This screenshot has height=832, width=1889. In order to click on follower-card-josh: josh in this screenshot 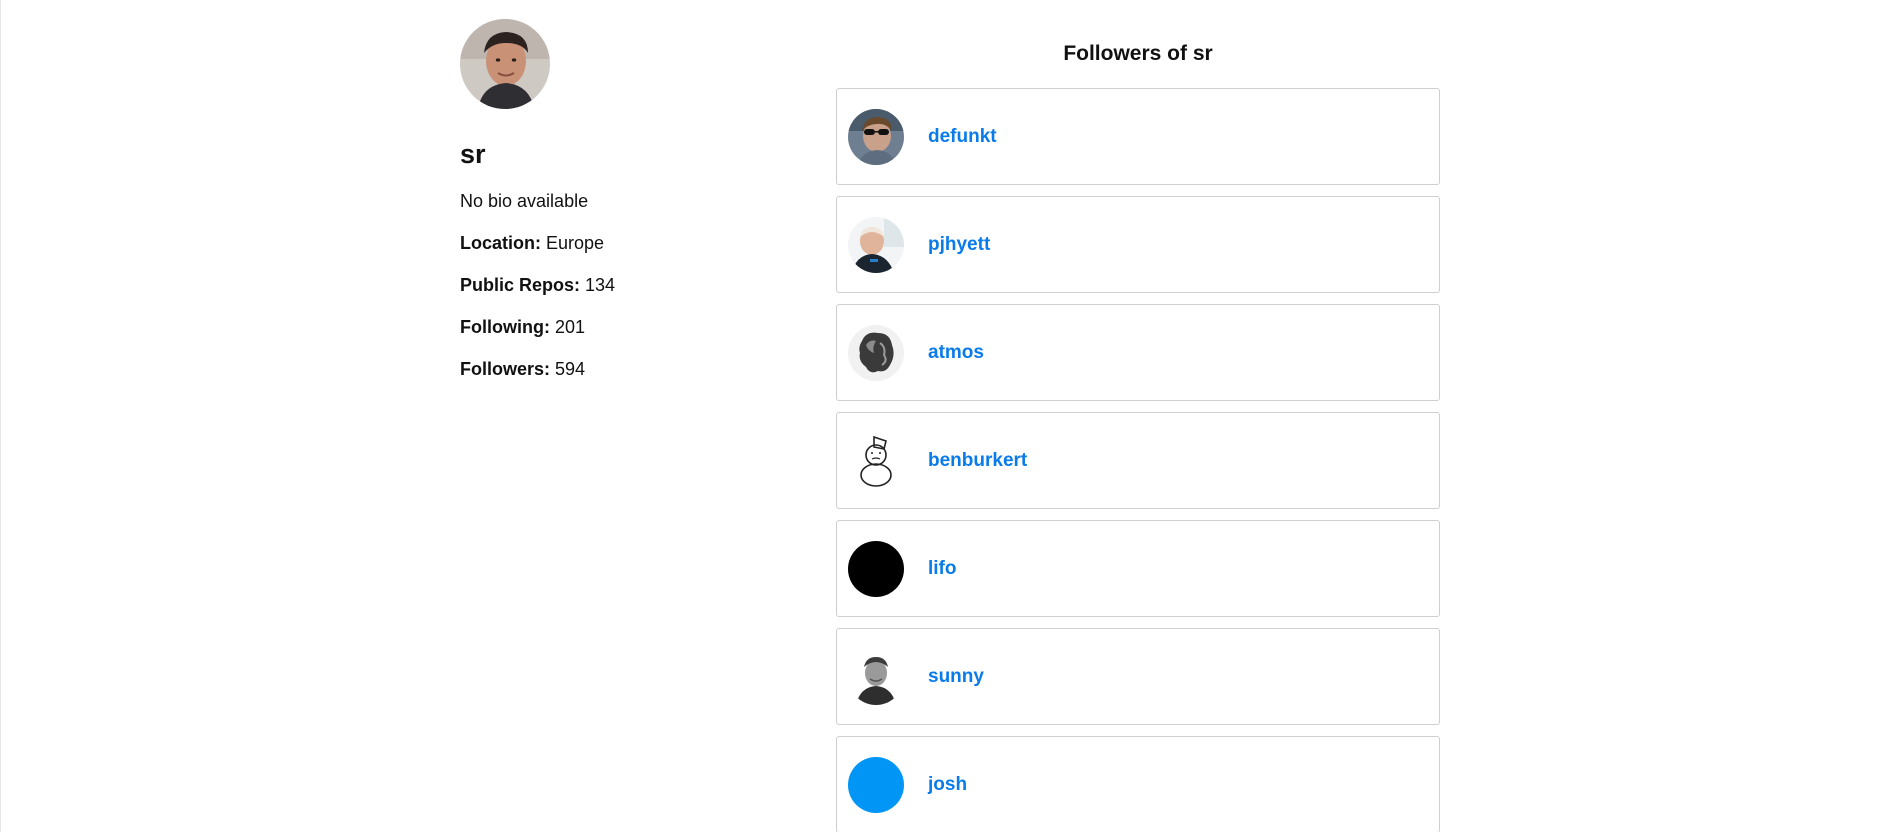, I will do `click(1138, 784)`.